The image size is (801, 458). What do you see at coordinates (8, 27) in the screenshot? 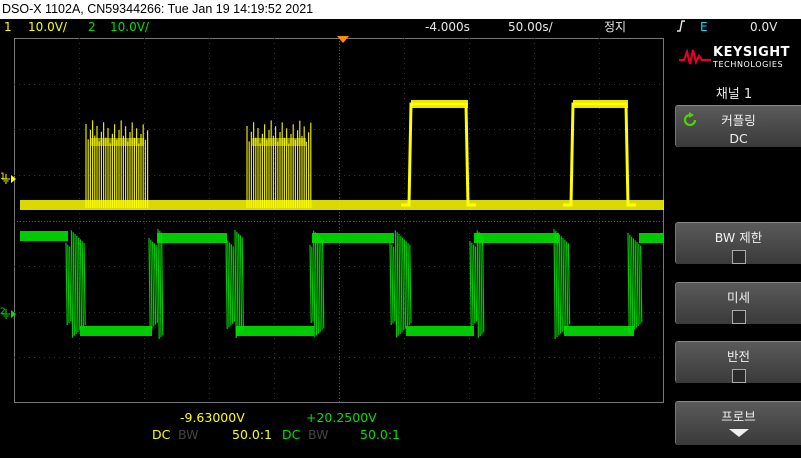
I see `ch1-number: 1` at bounding box center [8, 27].